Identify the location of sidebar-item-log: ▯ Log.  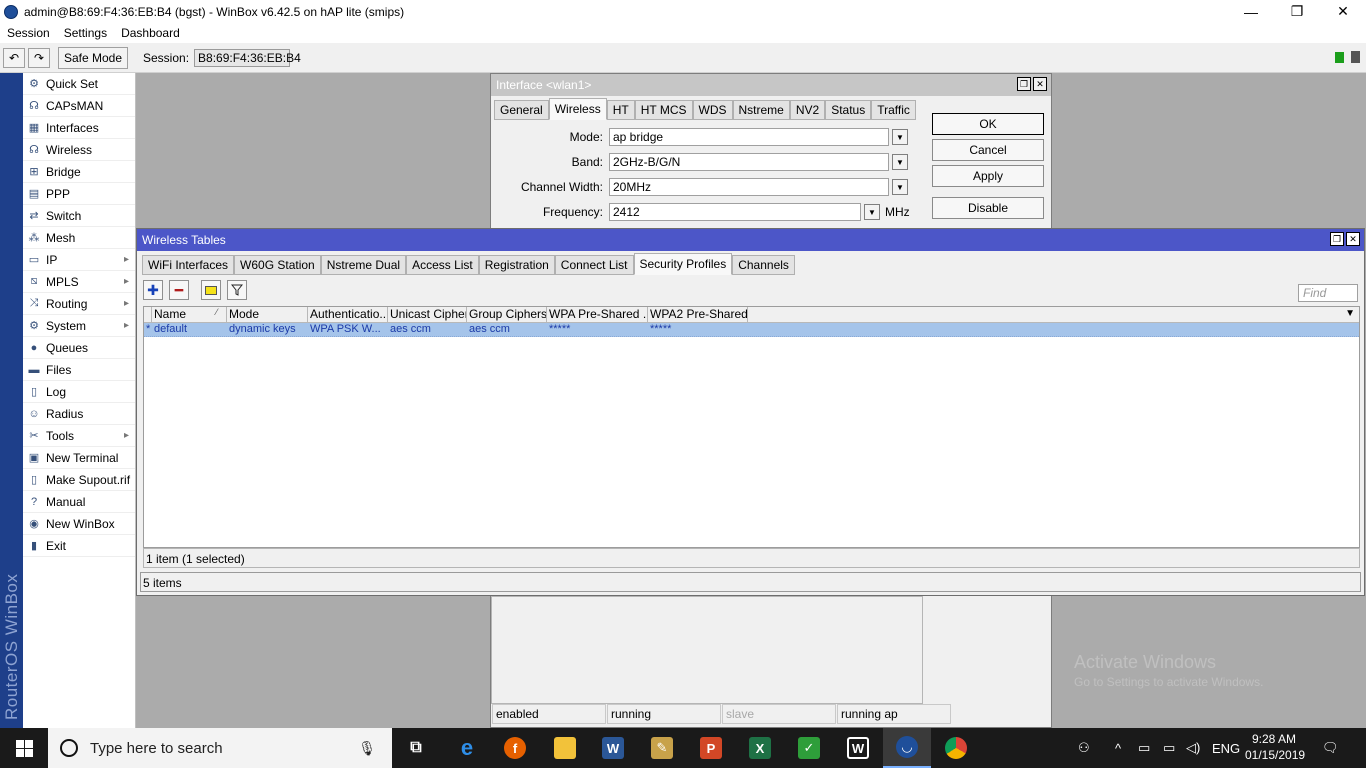
(79, 392).